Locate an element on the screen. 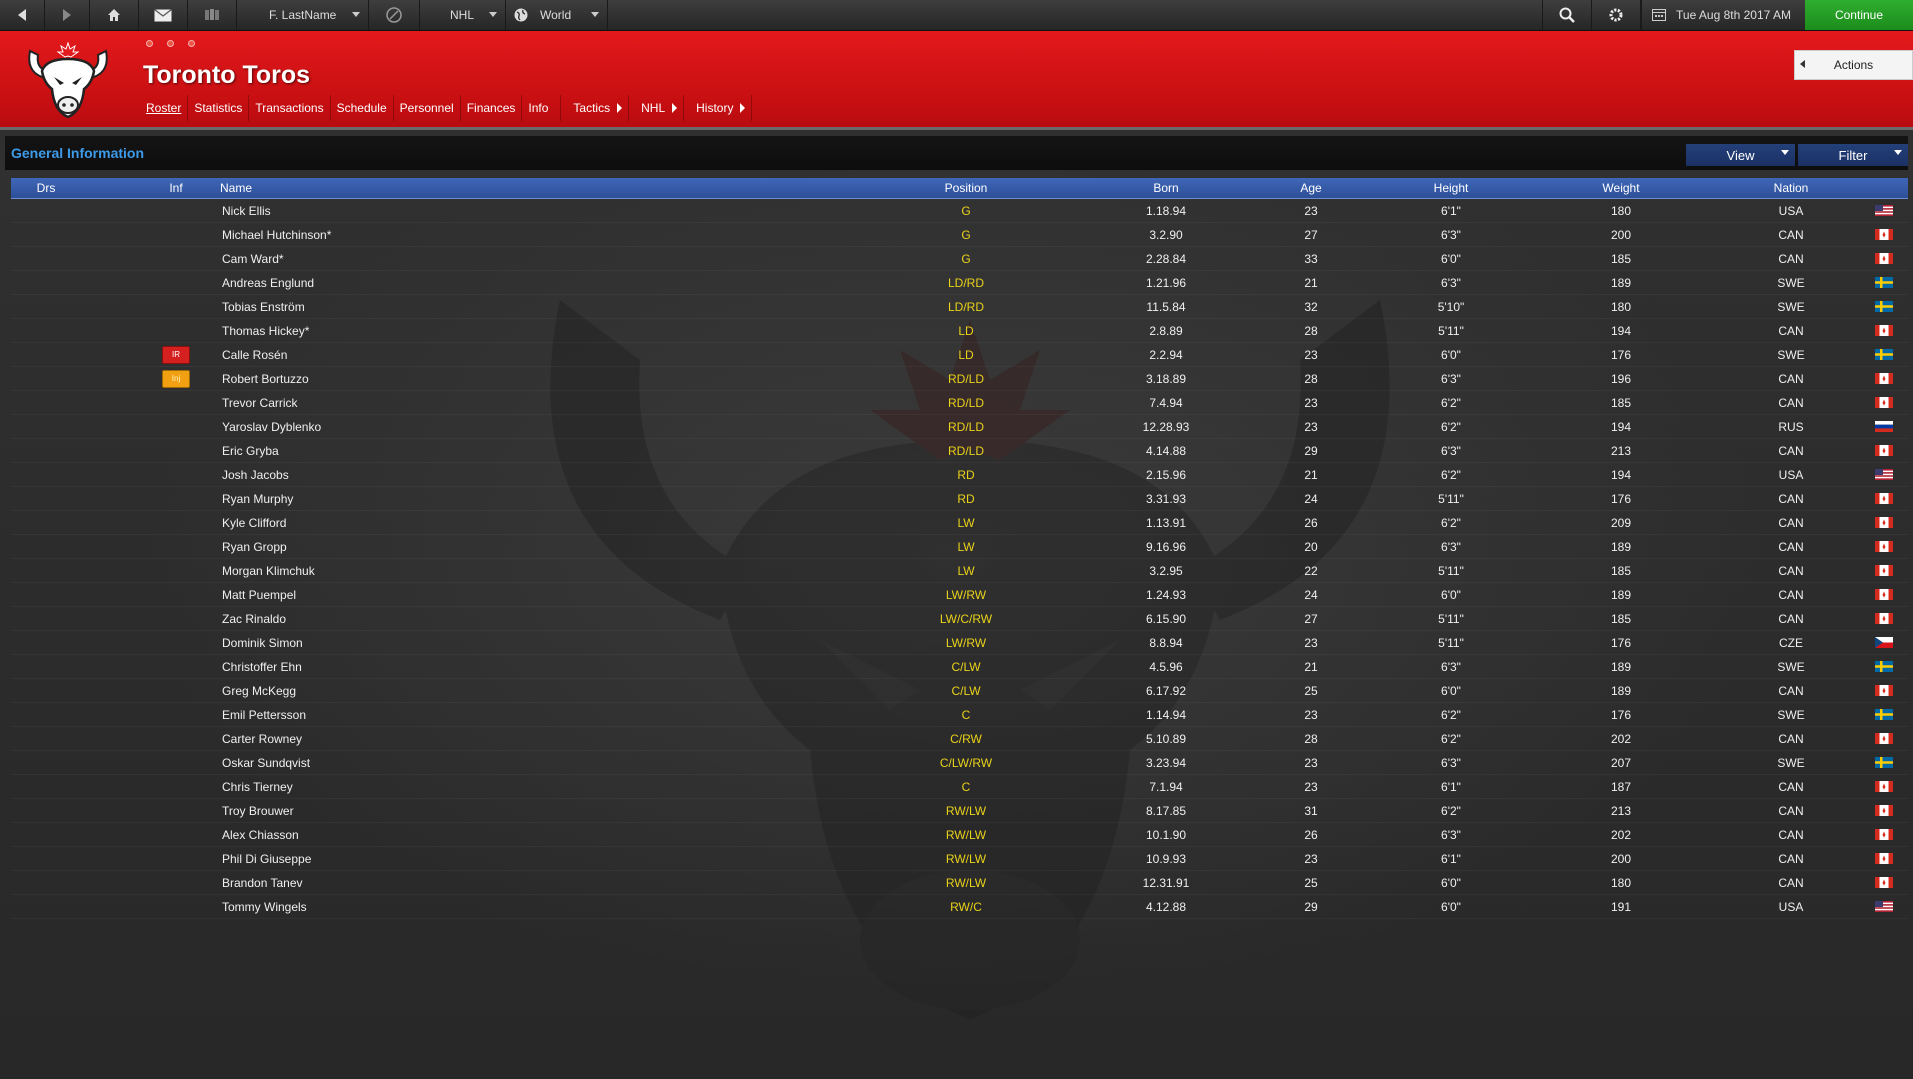 The image size is (1913, 1079). flag-icon is located at coordinates (1884, 570).